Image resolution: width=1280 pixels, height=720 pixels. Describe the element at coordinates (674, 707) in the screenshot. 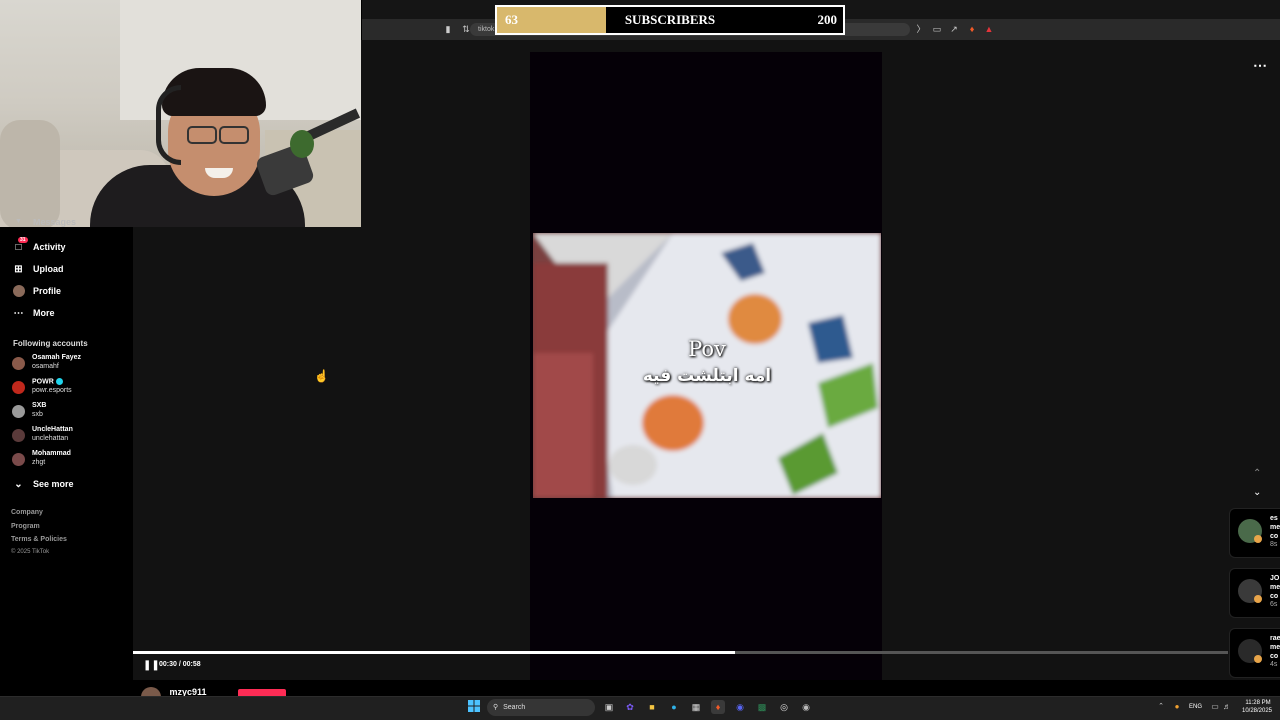

I see `edge-icon: ●` at that location.